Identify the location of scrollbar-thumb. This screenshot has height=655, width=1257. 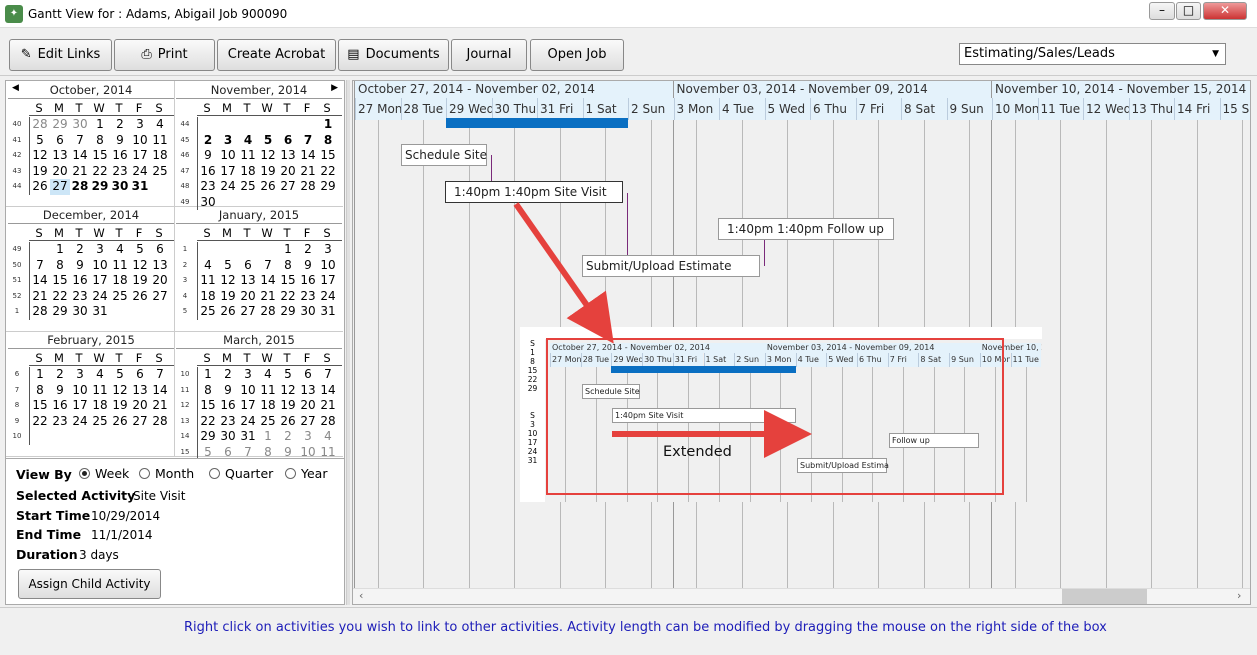
(1104, 596).